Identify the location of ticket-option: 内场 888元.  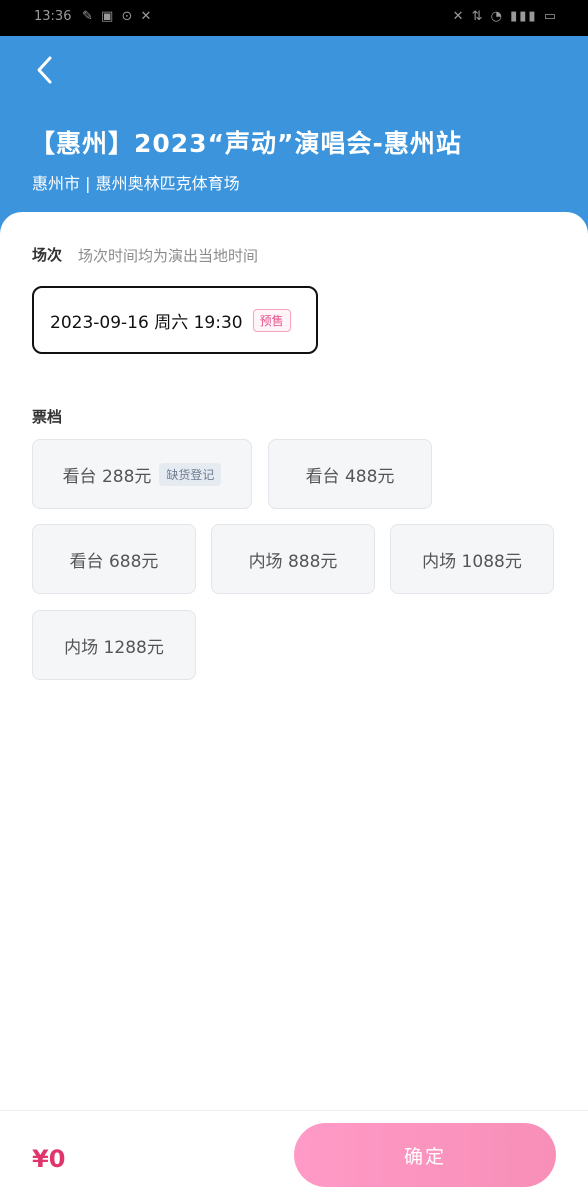
(293, 559).